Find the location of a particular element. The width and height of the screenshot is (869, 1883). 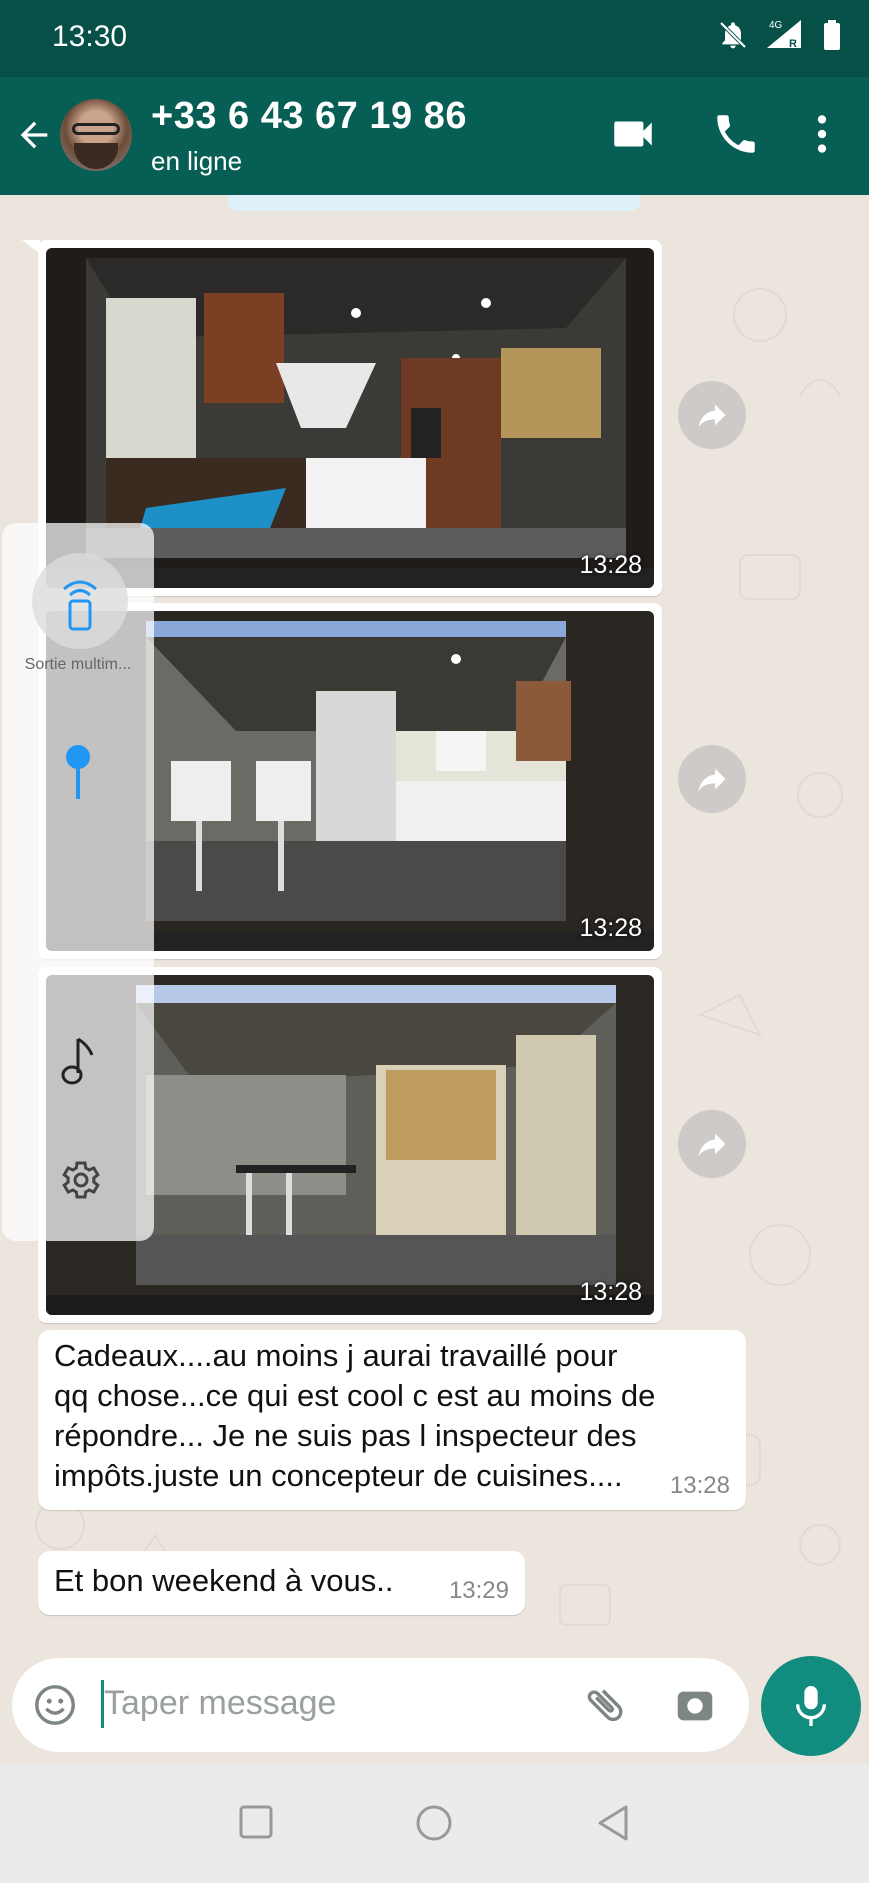

emoji-icon is located at coordinates (55, 1705).